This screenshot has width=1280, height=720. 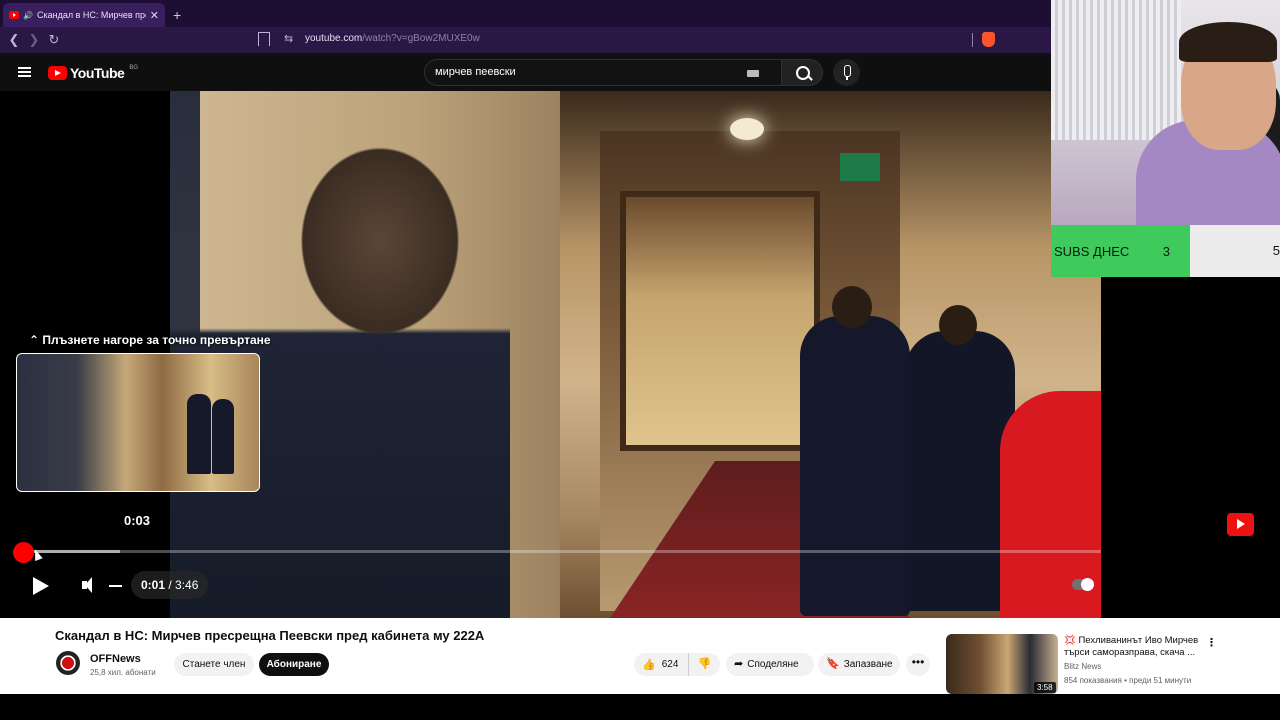 I want to click on brave-shield-icon, so click(x=988, y=39).